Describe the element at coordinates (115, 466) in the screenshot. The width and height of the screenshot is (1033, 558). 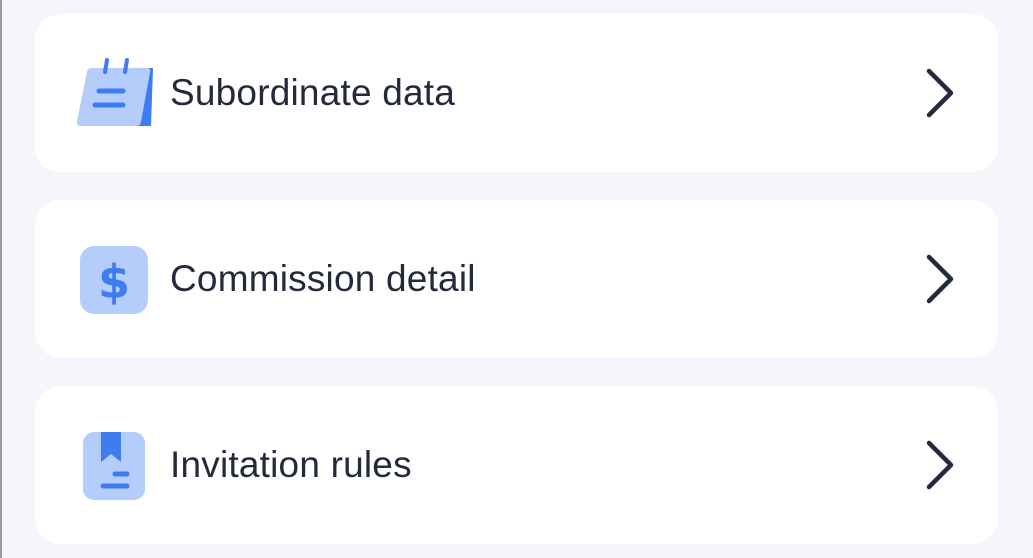
I see `bookmark-document-icon` at that location.